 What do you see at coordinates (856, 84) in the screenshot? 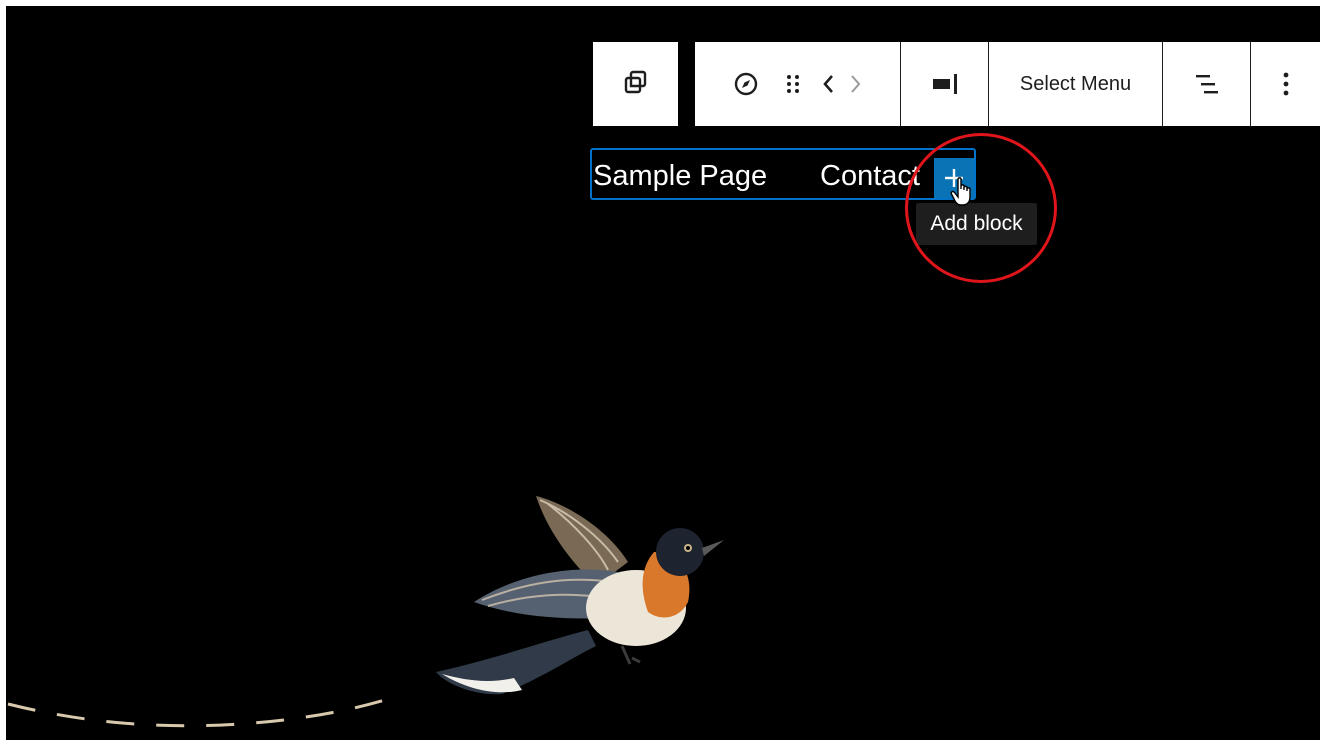
I see `chevron-right-icon` at bounding box center [856, 84].